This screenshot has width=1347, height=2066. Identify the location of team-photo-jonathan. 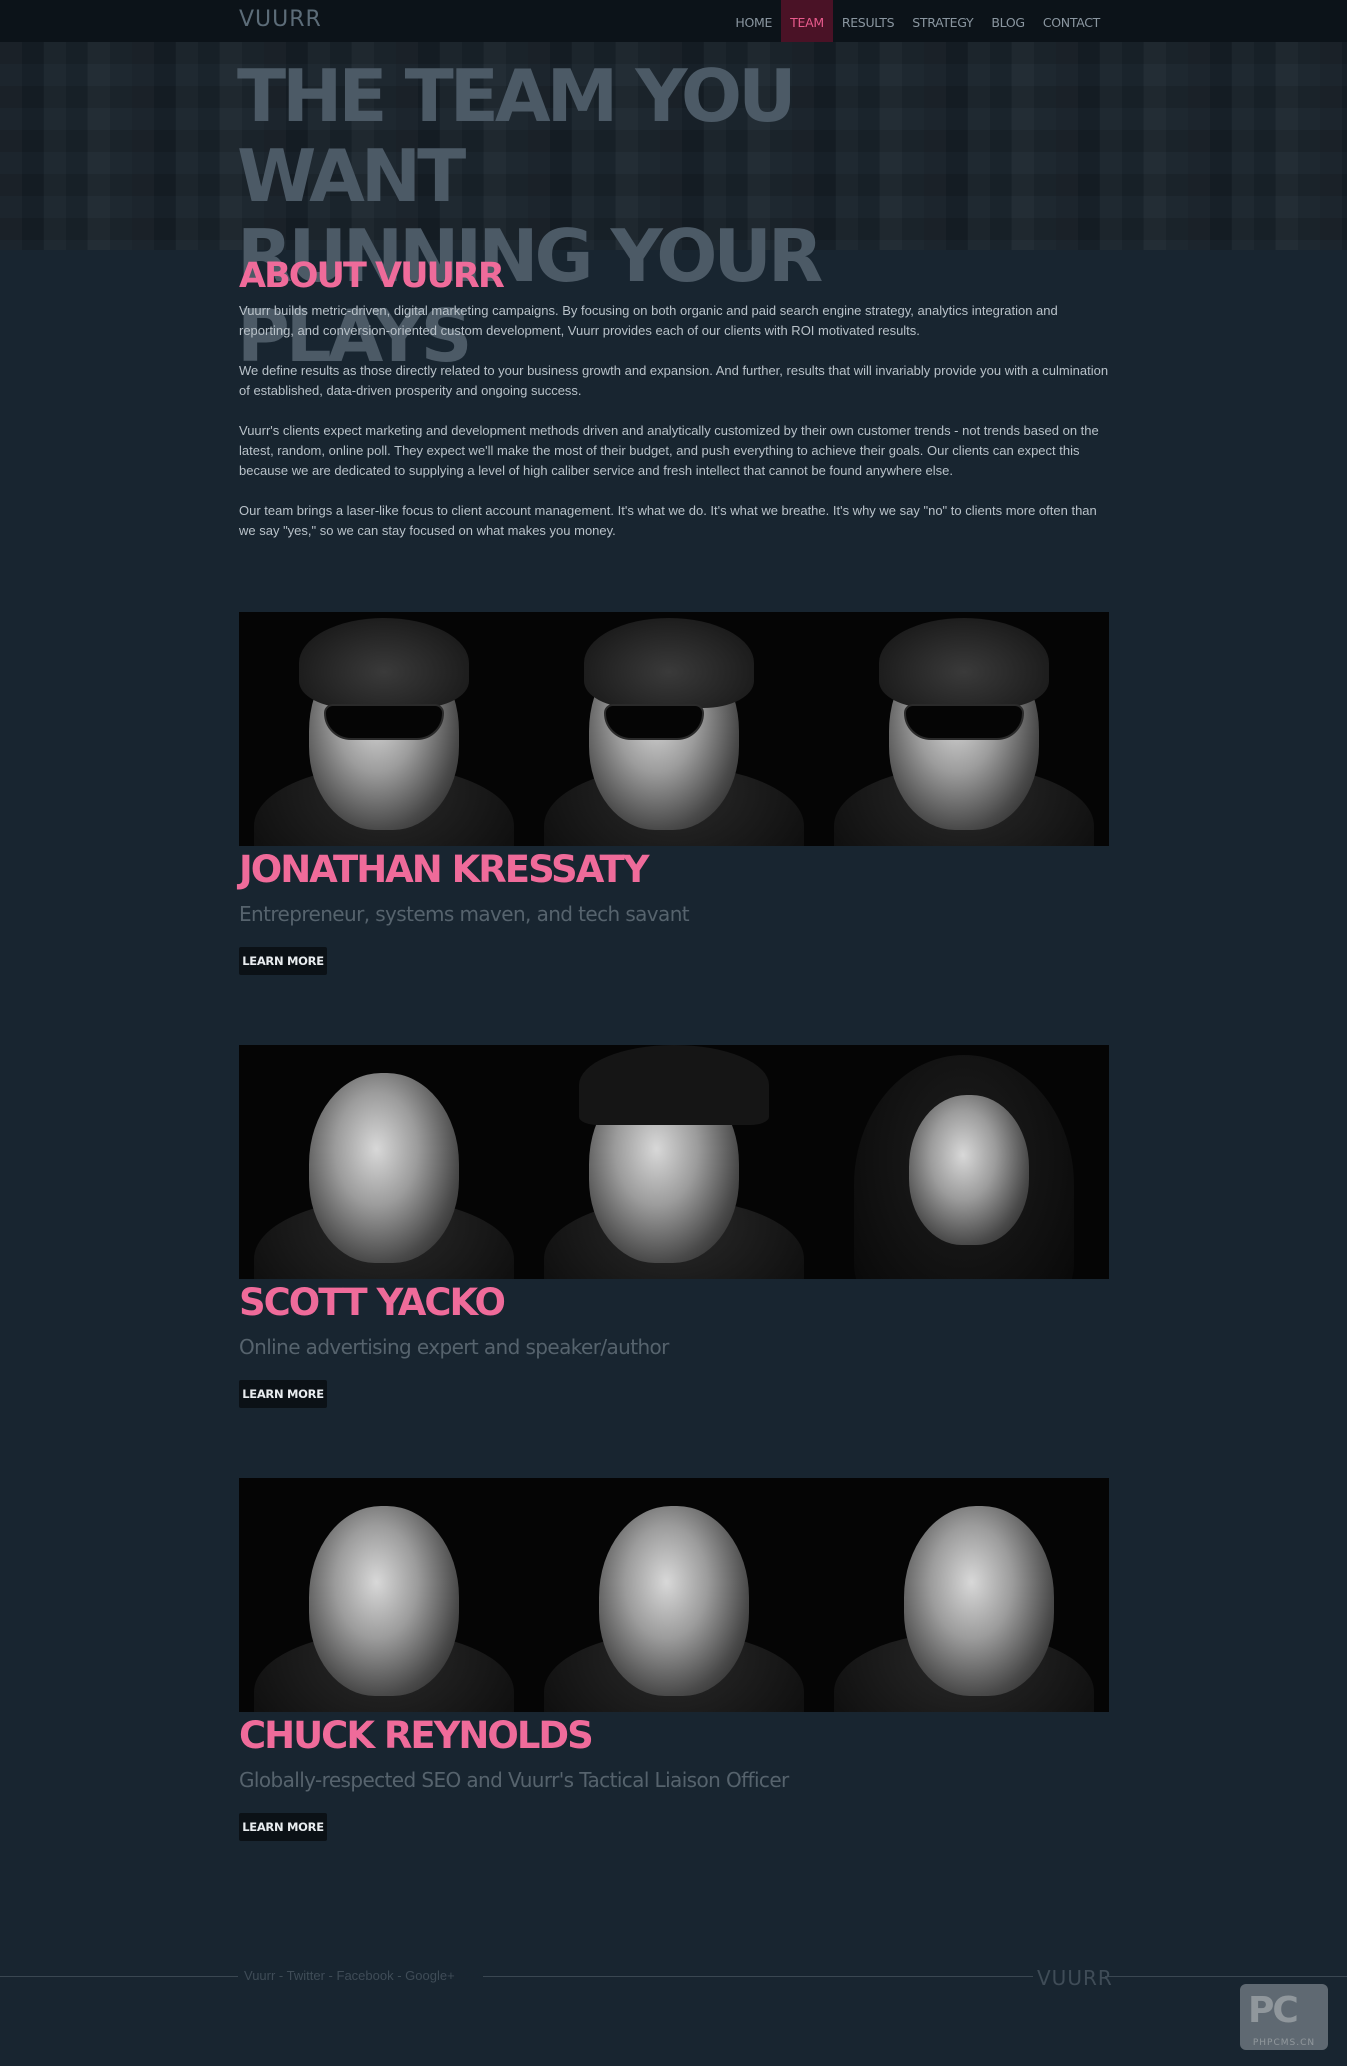
(674, 729).